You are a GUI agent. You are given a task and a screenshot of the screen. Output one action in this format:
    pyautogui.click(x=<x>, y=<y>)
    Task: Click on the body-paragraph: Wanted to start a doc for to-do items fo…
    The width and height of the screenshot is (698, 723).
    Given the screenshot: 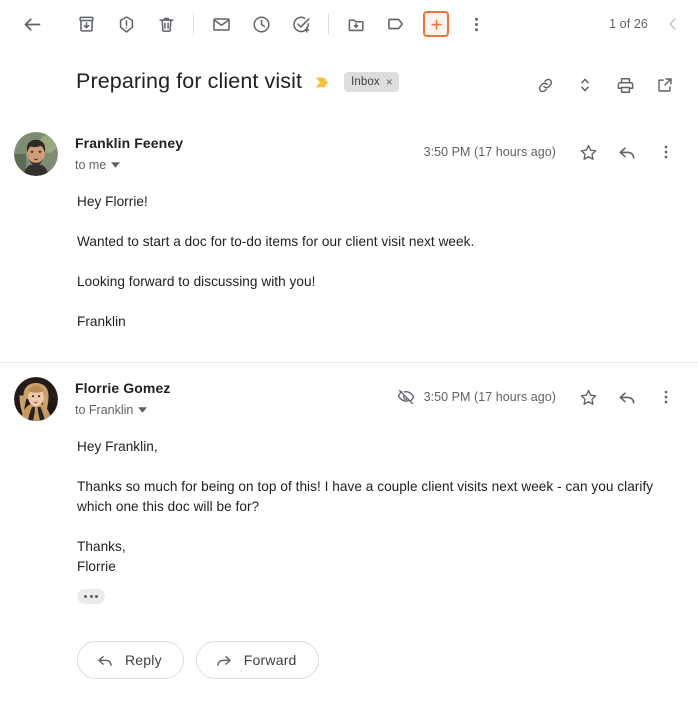 What is the action you would take?
    pyautogui.click(x=276, y=241)
    